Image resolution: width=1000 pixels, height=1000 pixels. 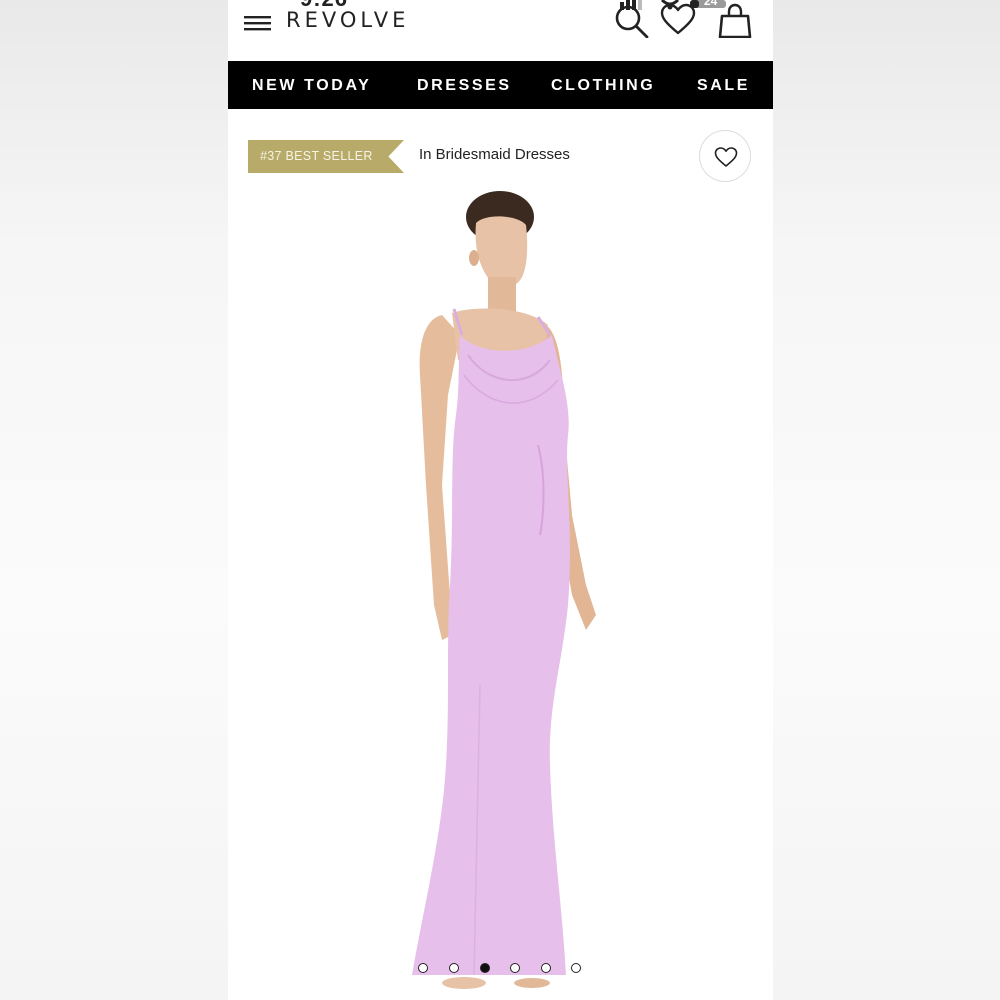 What do you see at coordinates (603, 85) in the screenshot?
I see `nav-item-clothing: CLOTHING` at bounding box center [603, 85].